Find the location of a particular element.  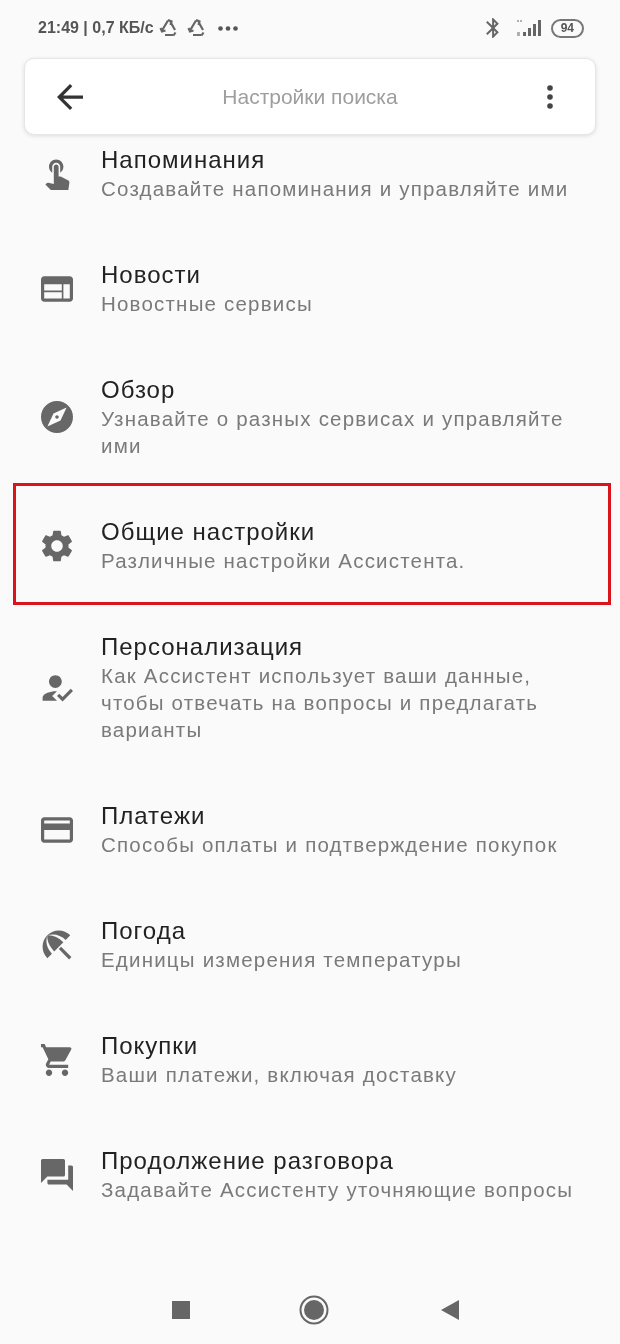

settings-item: Напоминания Создавайте напоминания и управляйте ими is located at coordinates (310, 184).